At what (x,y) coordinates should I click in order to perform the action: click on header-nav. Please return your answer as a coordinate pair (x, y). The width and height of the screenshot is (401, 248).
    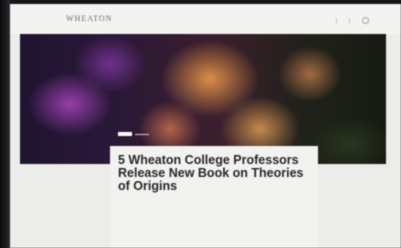
    Looking at the image, I should click on (352, 20).